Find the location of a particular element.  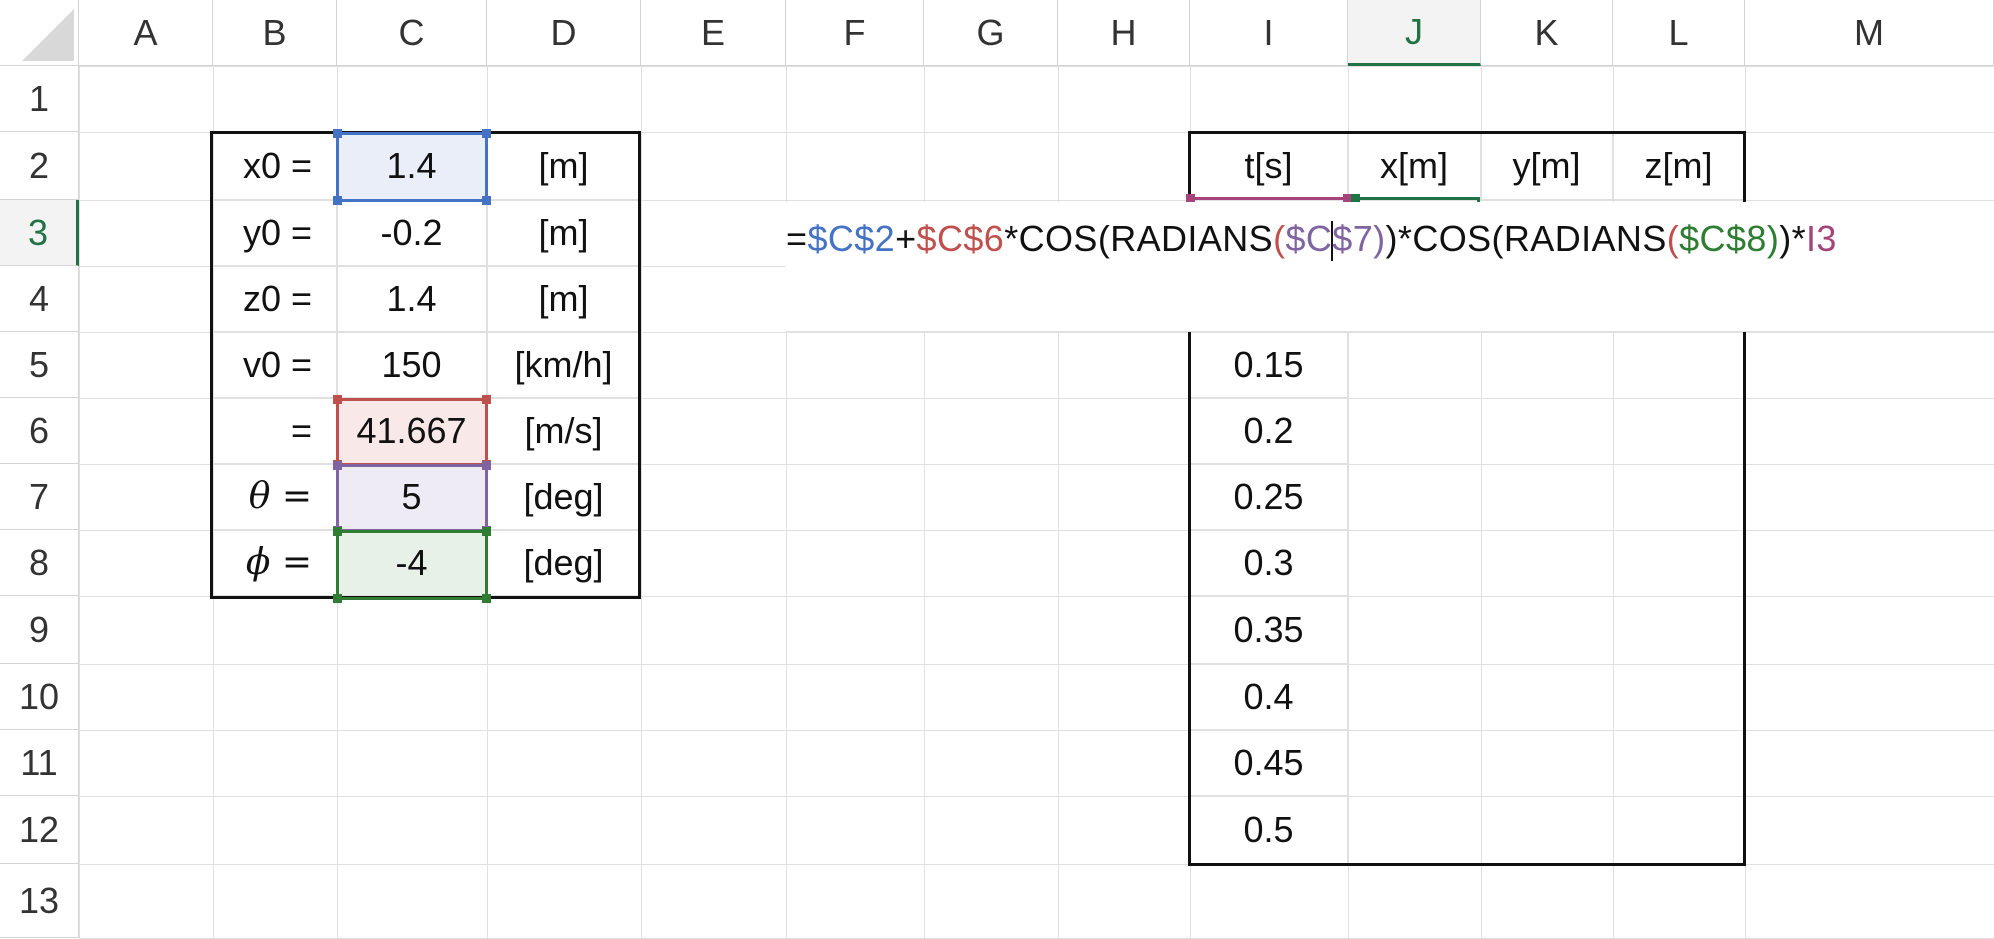

formula-token: = is located at coordinates (797, 238).